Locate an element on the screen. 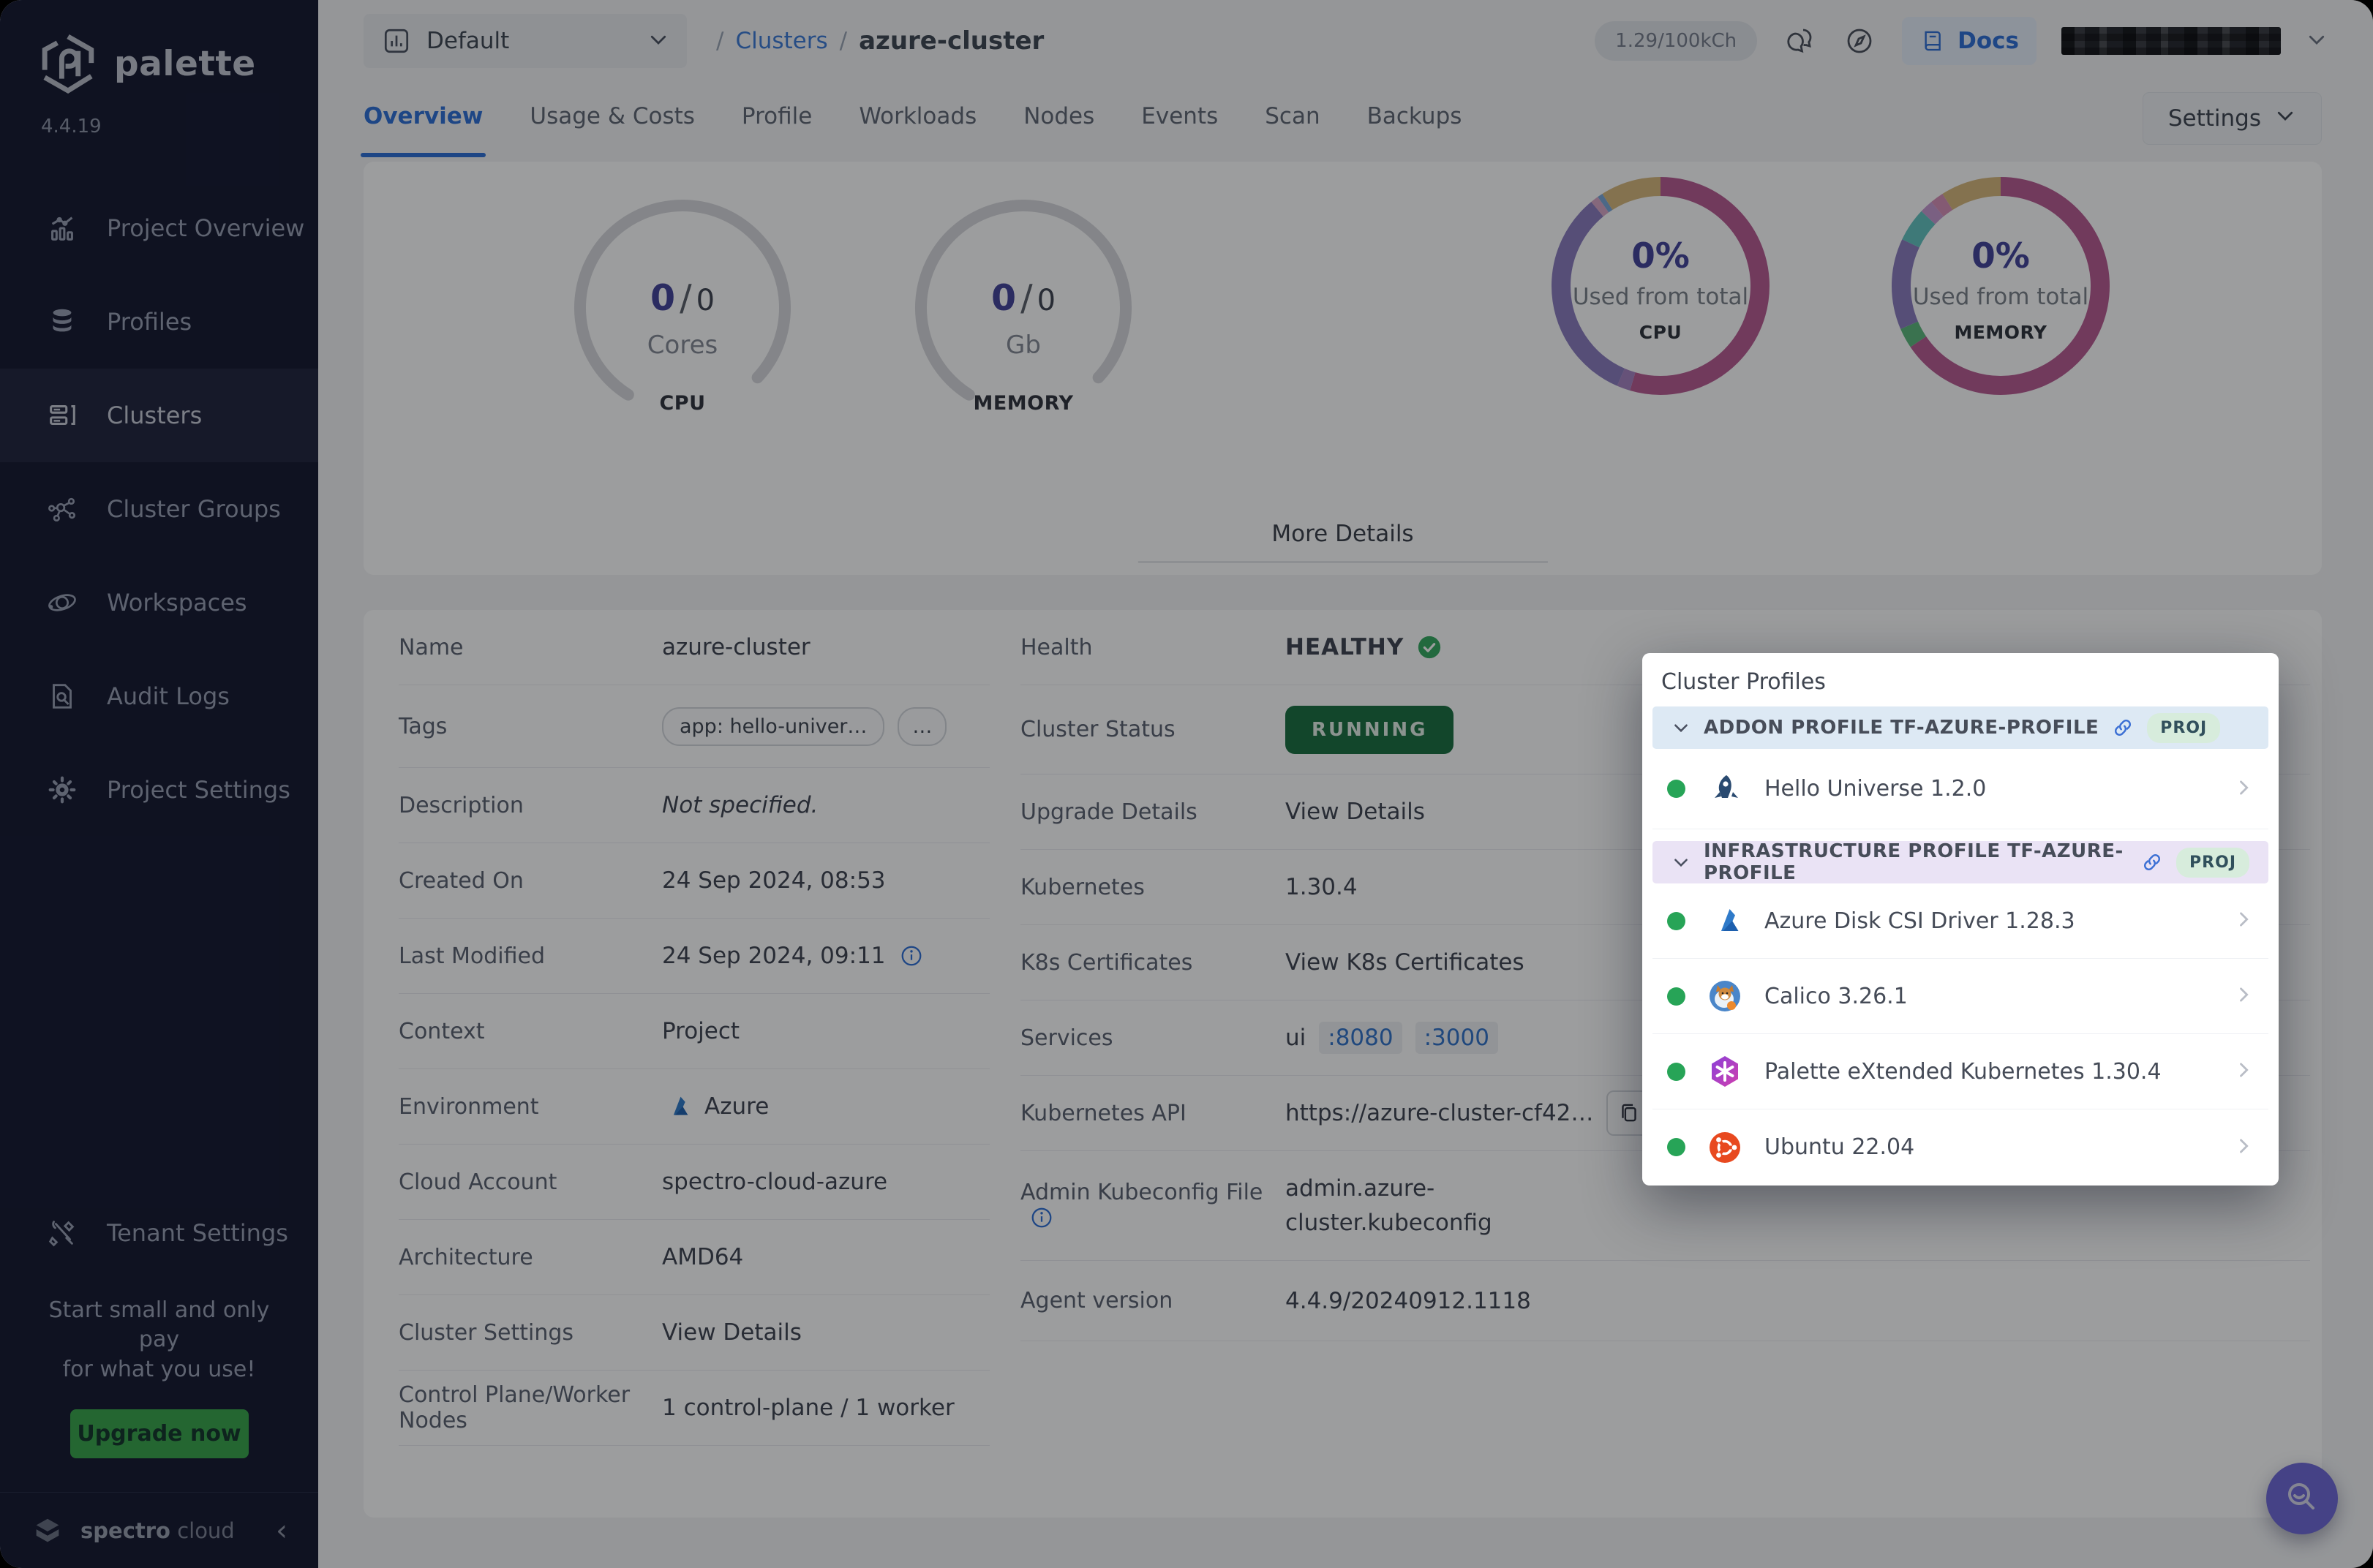 The width and height of the screenshot is (2373, 1568). pack-row-azure-disk-csi: Azure Disk CSI Driver 1.28.3 is located at coordinates (1960, 921).